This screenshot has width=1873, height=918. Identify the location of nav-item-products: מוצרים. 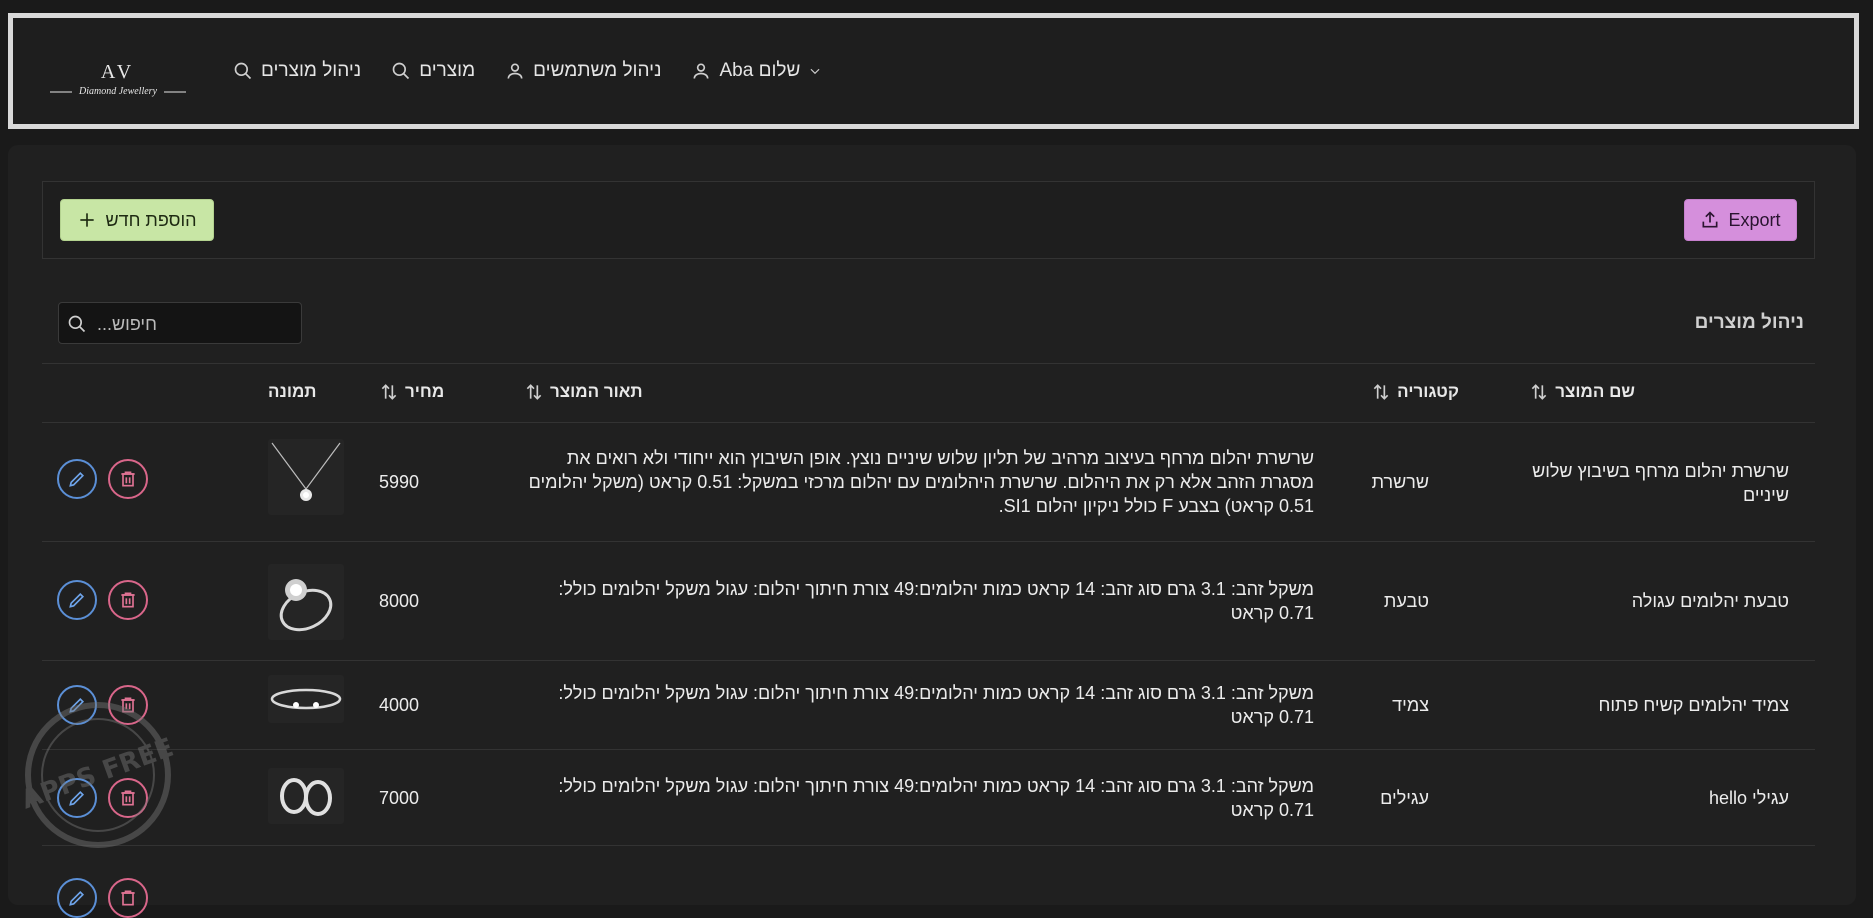
(433, 71).